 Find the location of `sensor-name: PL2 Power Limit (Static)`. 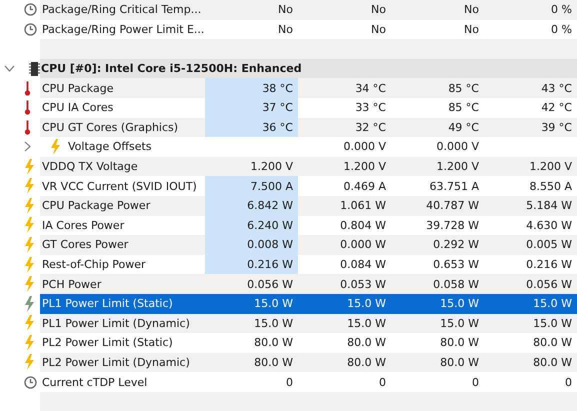

sensor-name: PL2 Power Limit (Static) is located at coordinates (122, 343).